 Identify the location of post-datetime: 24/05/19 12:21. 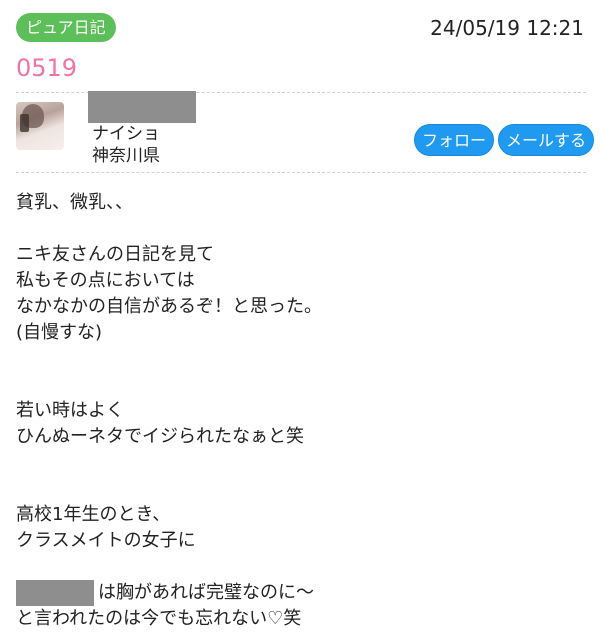
(507, 28).